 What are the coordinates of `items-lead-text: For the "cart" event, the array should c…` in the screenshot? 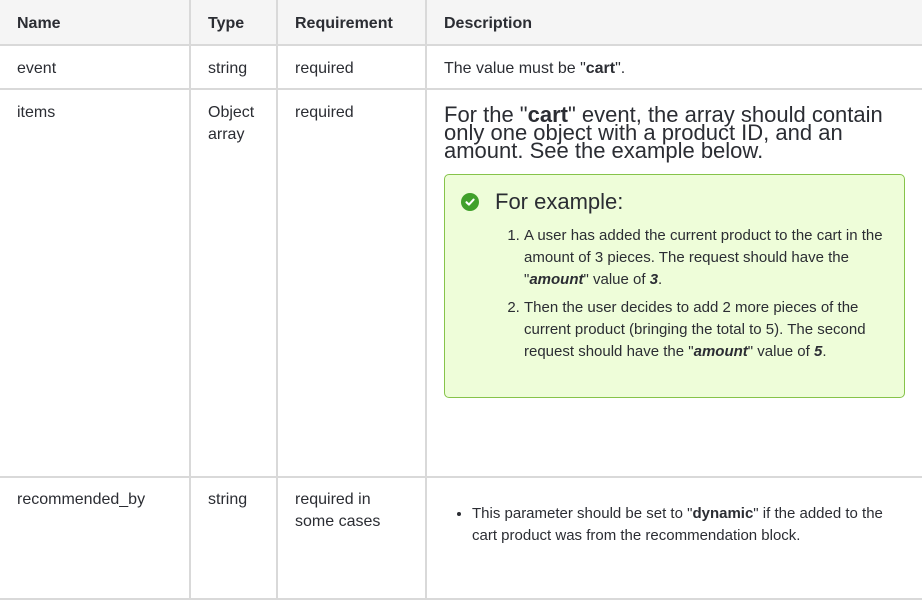 It's located at (663, 132).